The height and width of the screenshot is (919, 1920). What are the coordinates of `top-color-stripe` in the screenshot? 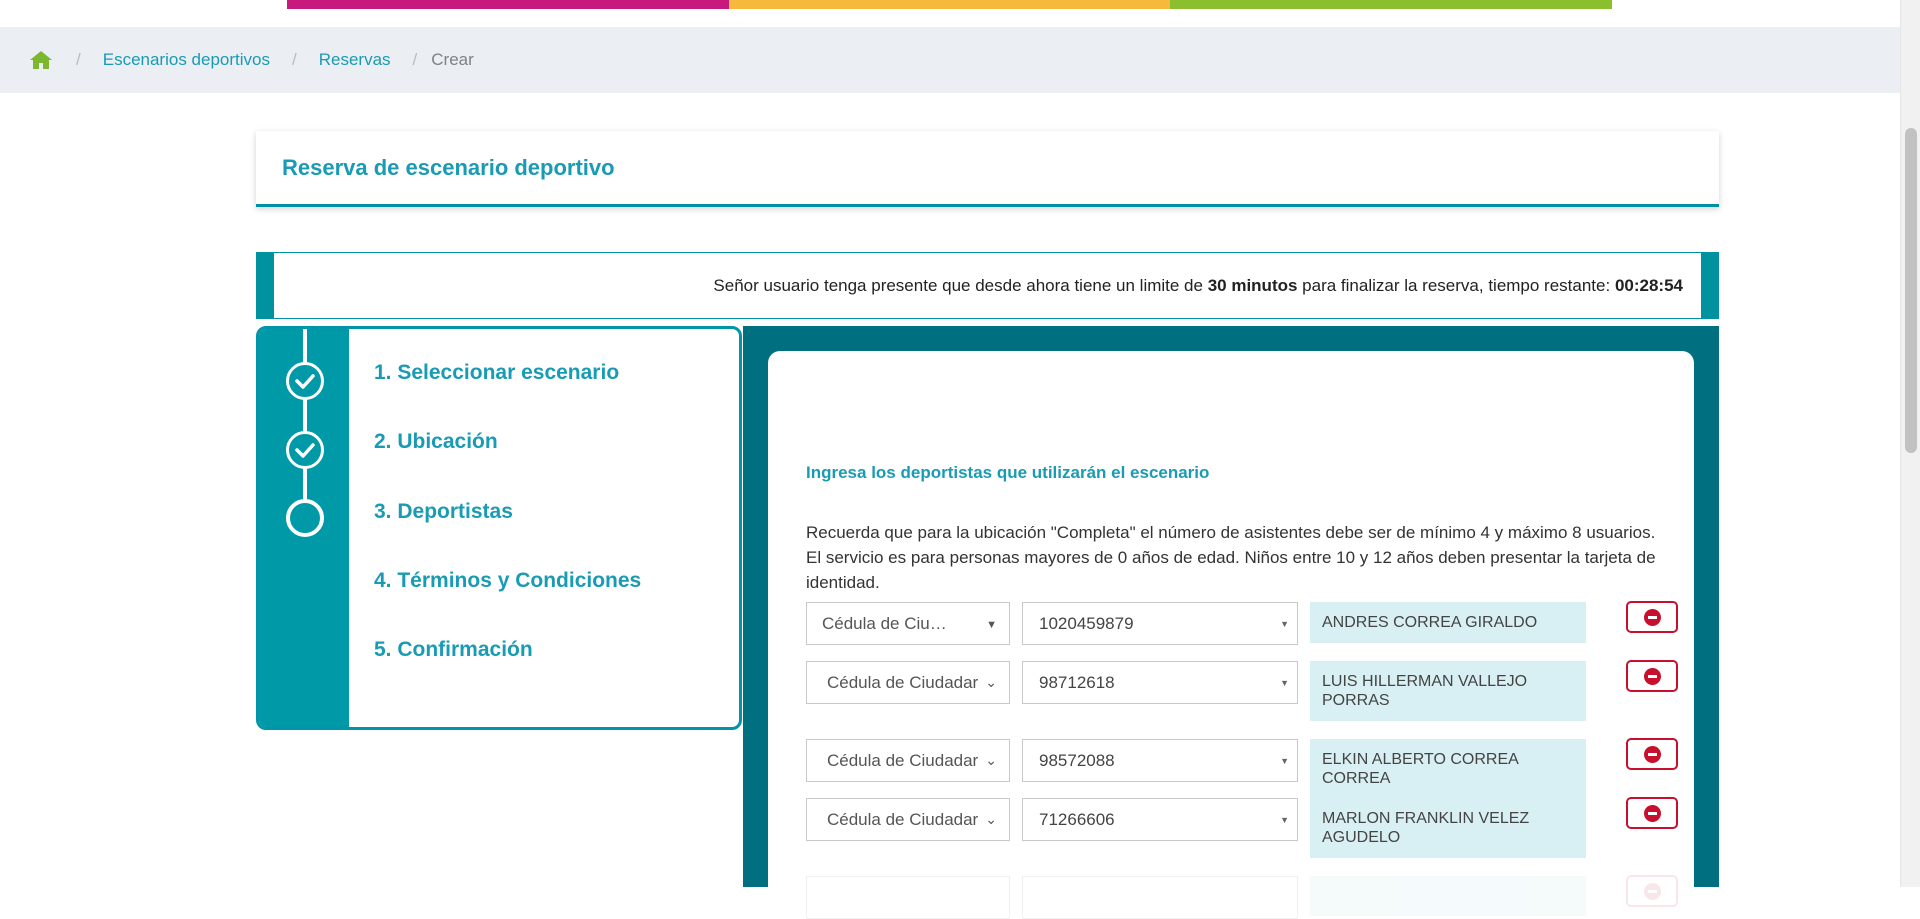 It's located at (950, 4).